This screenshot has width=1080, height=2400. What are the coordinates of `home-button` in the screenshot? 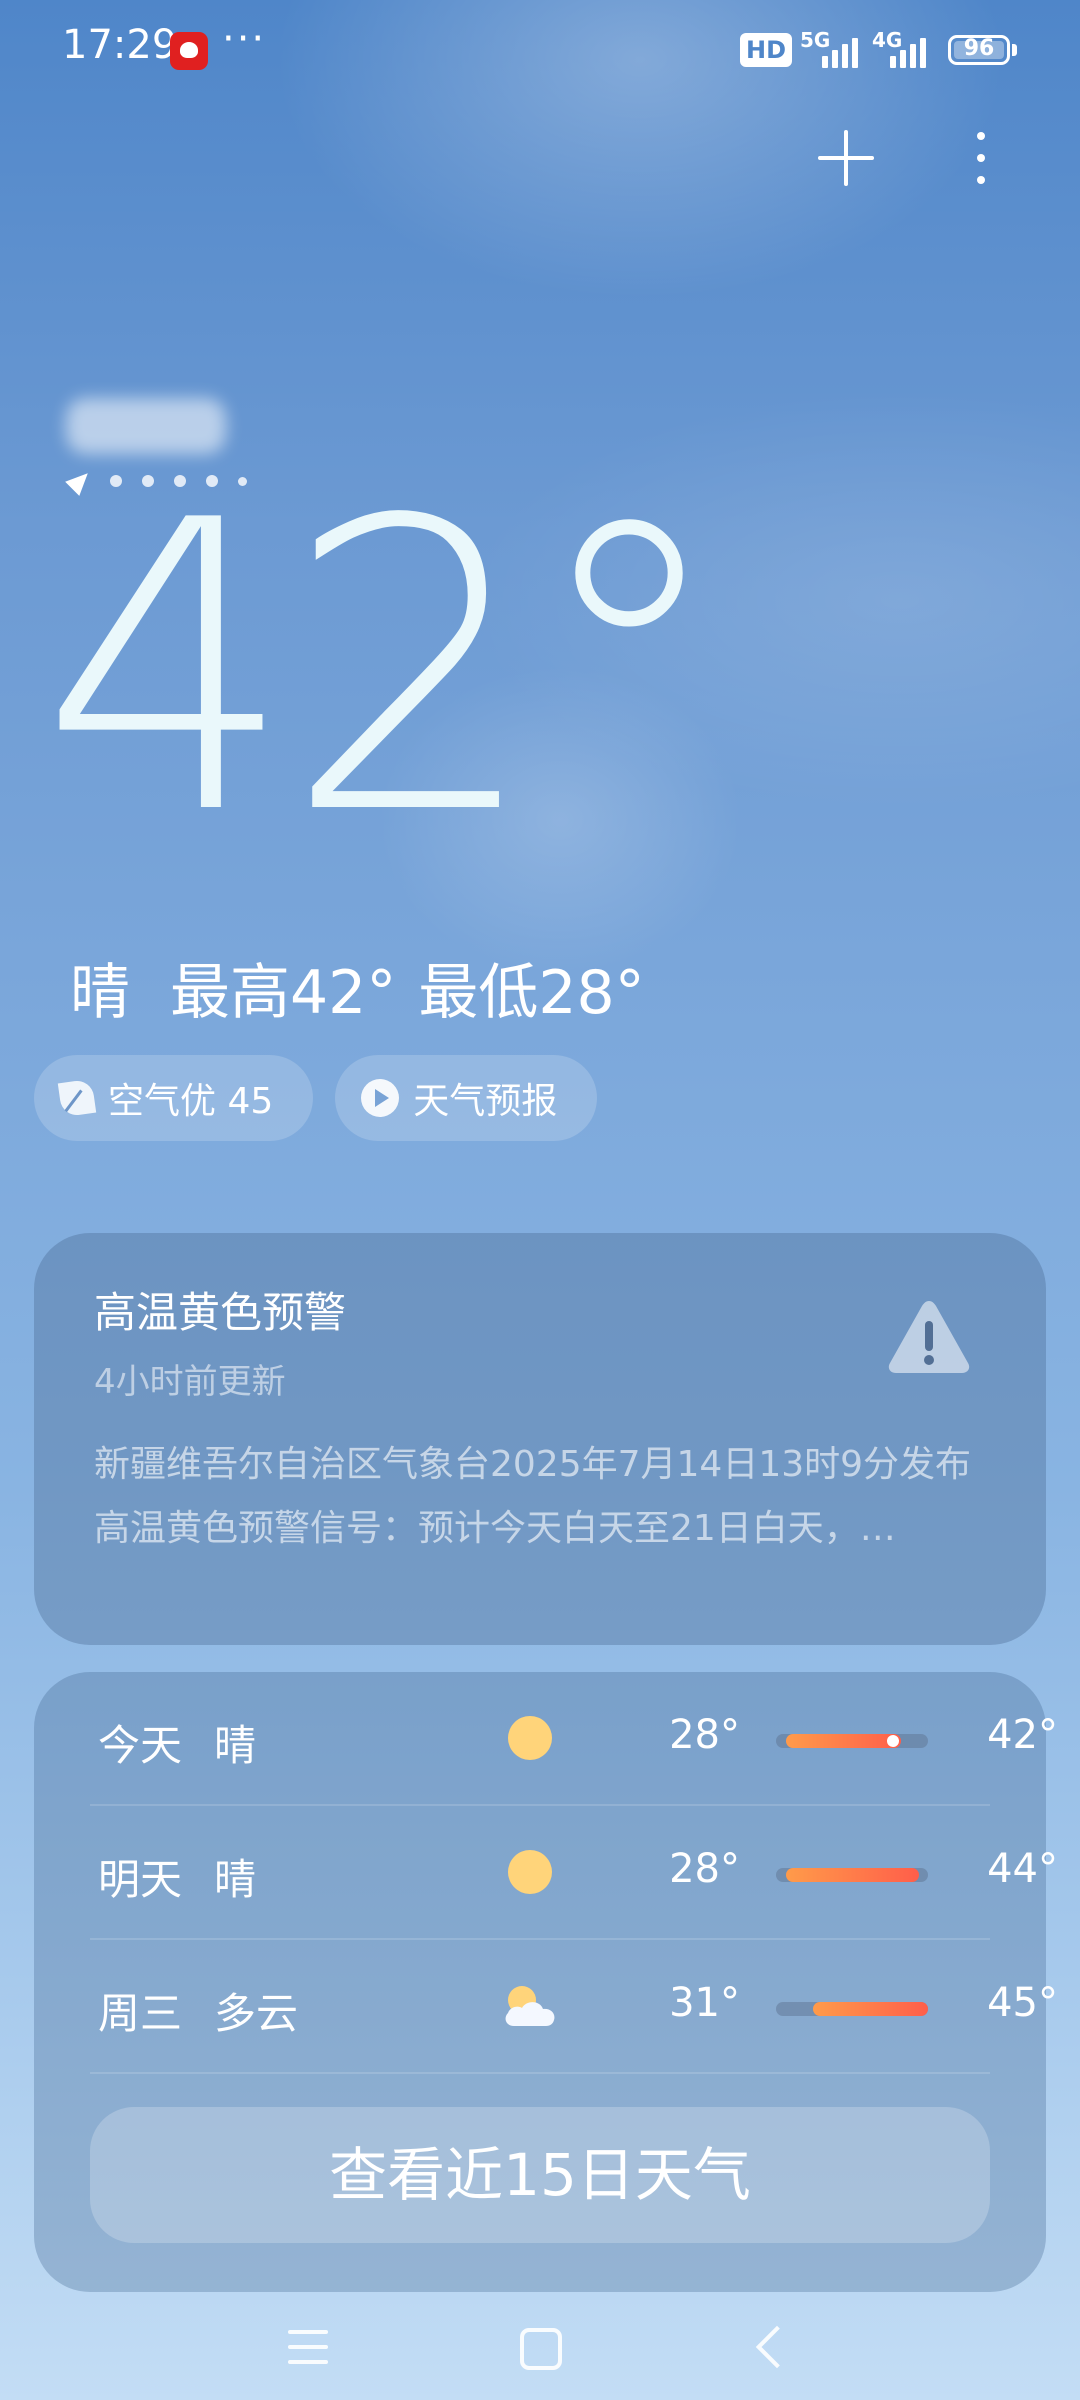 It's located at (541, 2349).